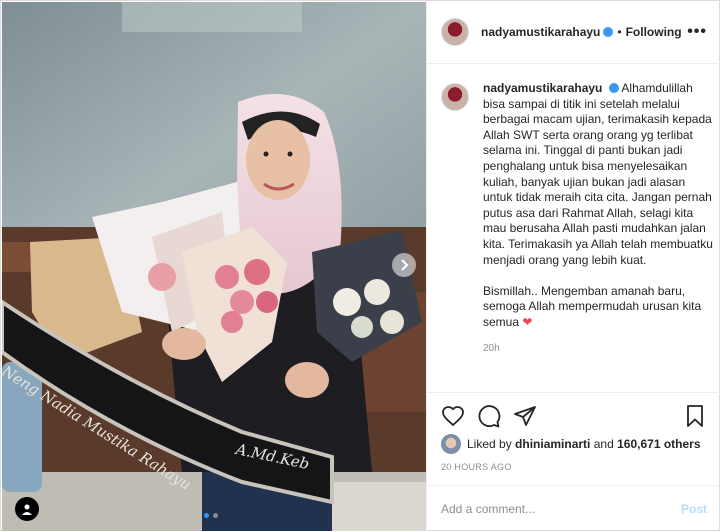 The image size is (720, 532). What do you see at coordinates (542, 88) in the screenshot?
I see `caption-username: nadyamustikarahayu` at bounding box center [542, 88].